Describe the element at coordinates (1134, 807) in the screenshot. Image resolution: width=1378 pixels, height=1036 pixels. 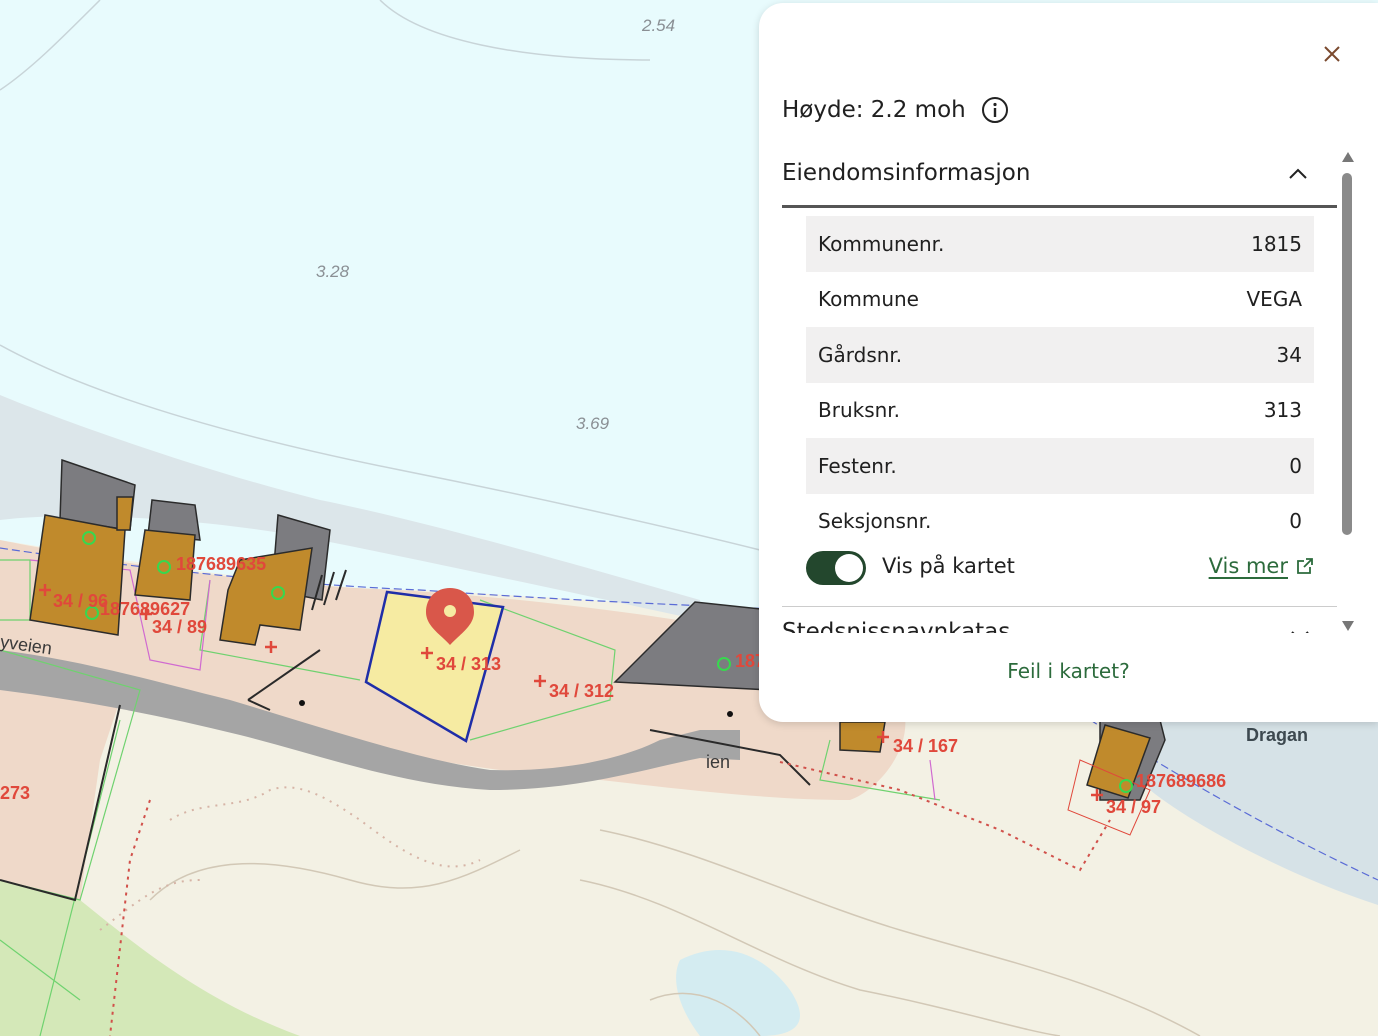
I see `parcel-label: 34 / 97` at that location.